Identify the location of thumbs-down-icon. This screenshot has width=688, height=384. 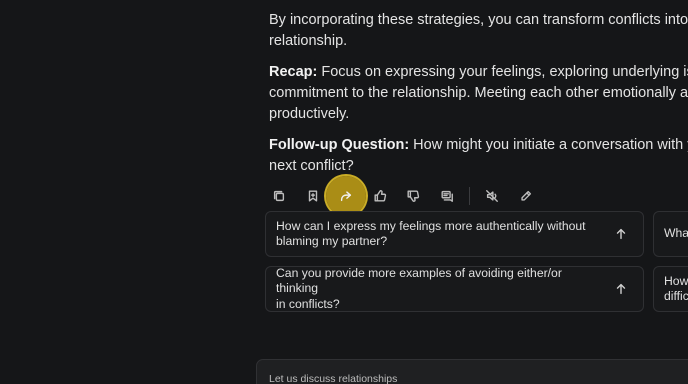
(413, 196).